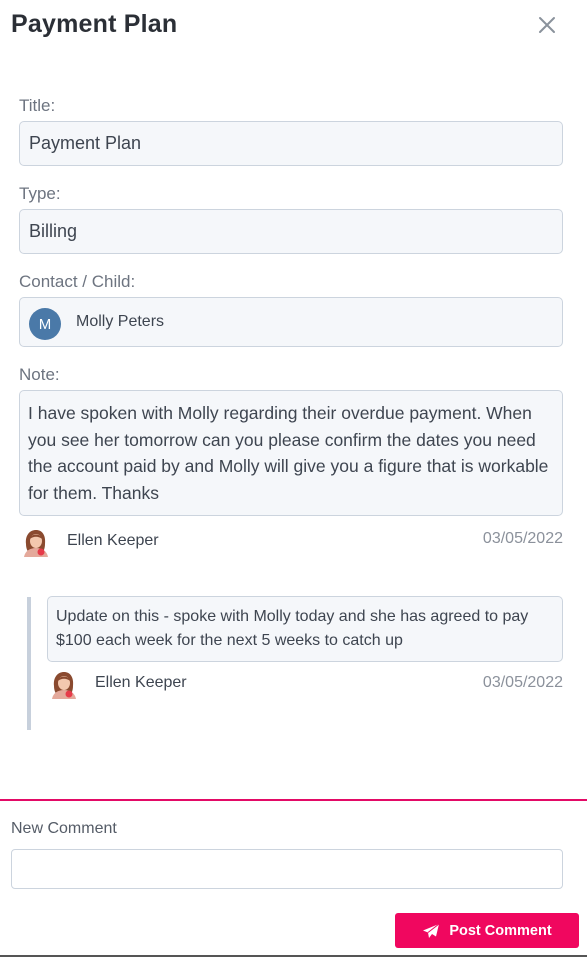  What do you see at coordinates (40, 193) in the screenshot?
I see `type-label: Type:` at bounding box center [40, 193].